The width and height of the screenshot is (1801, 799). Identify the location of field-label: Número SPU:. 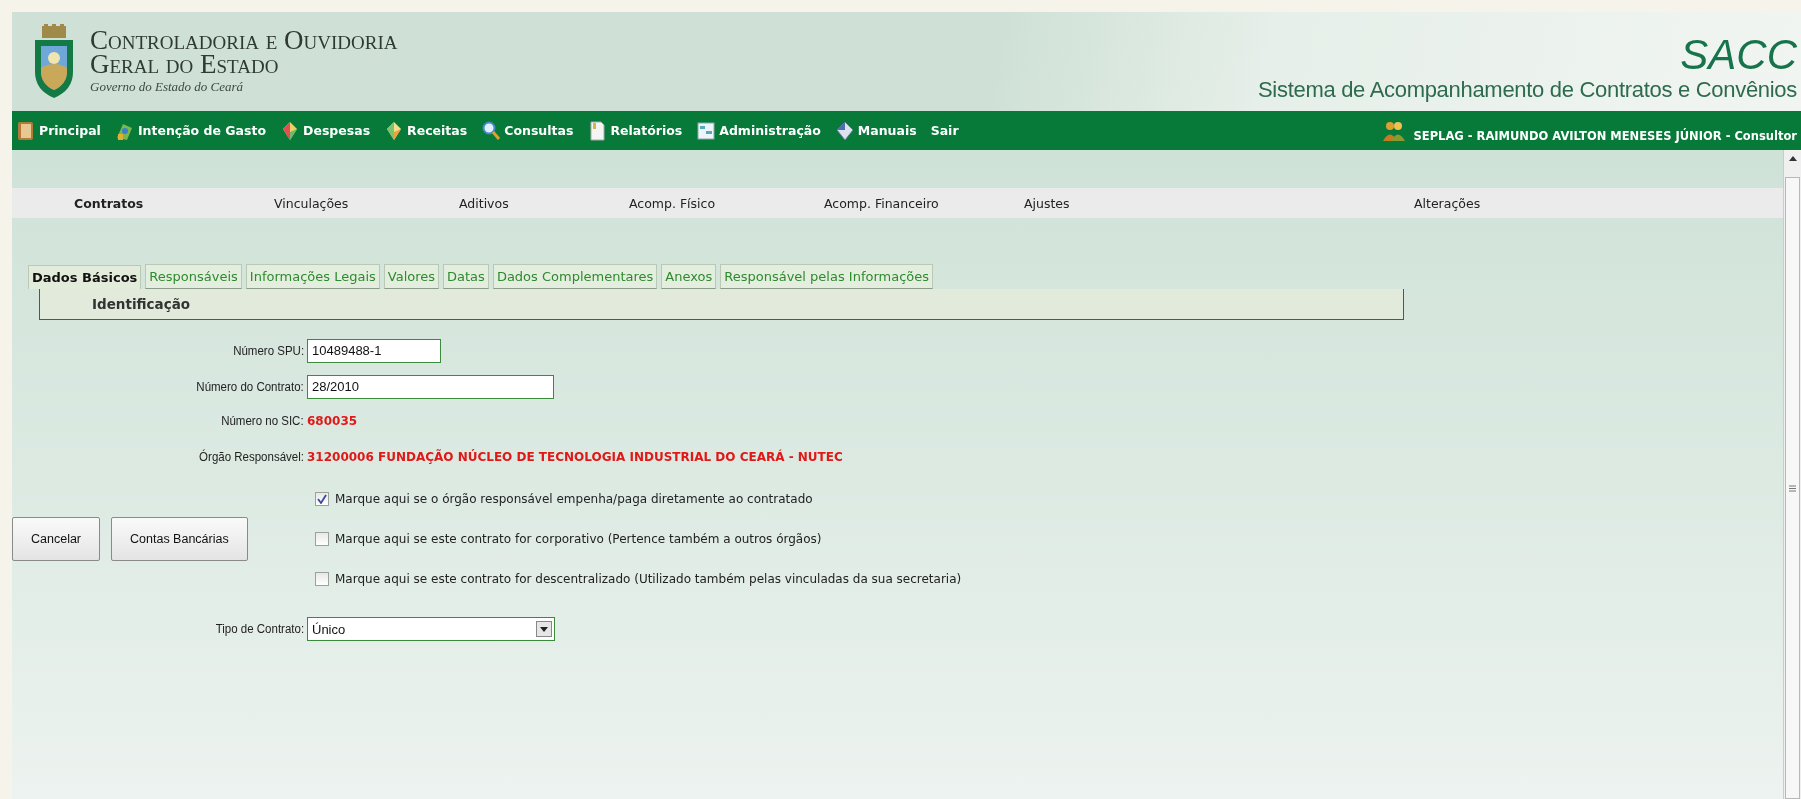
(268, 350).